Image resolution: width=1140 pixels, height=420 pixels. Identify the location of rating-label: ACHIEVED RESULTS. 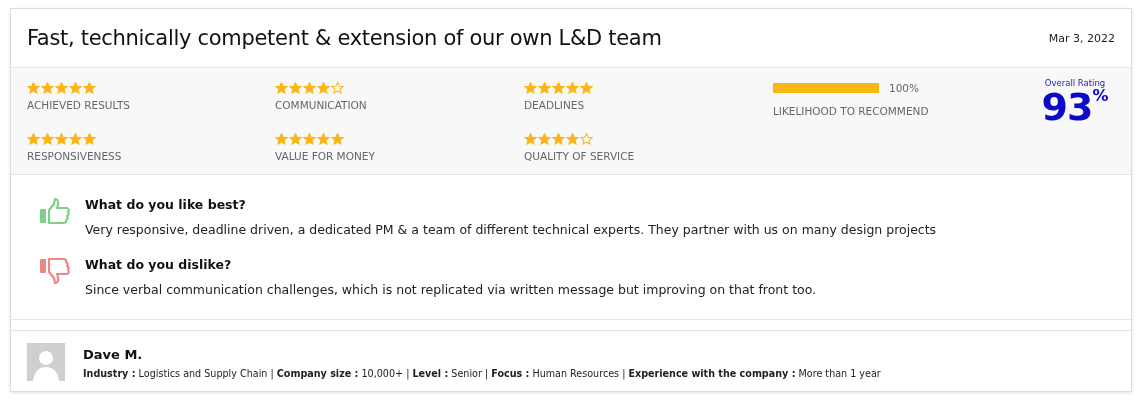
(79, 105).